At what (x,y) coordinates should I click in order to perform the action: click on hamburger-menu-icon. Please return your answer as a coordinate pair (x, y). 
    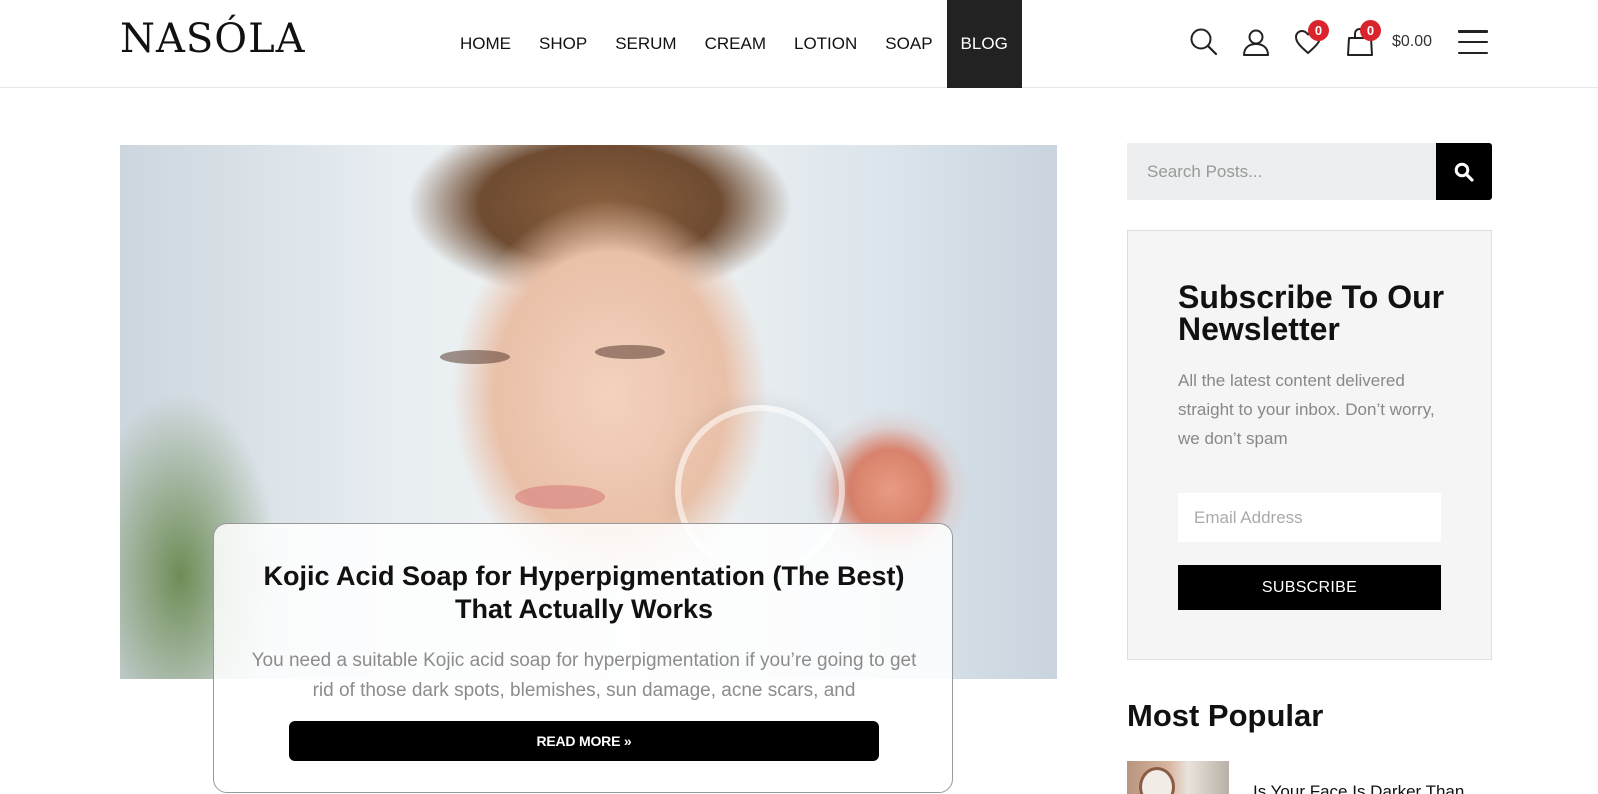
    Looking at the image, I should click on (1473, 42).